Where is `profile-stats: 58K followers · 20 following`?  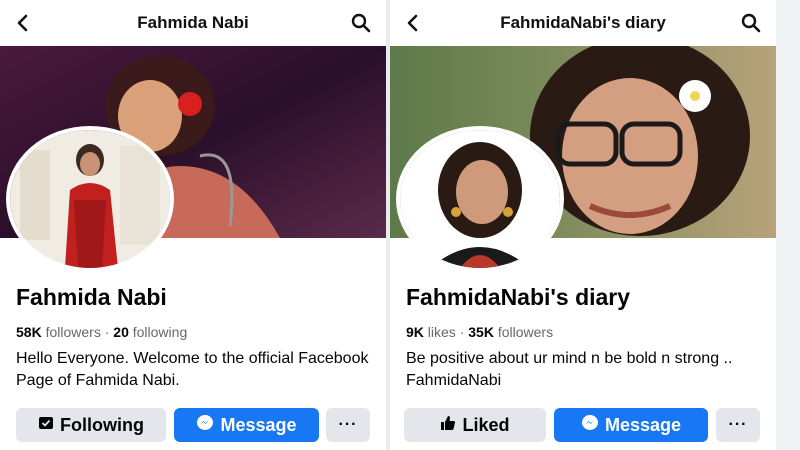 profile-stats: 58K followers · 20 following is located at coordinates (101, 332).